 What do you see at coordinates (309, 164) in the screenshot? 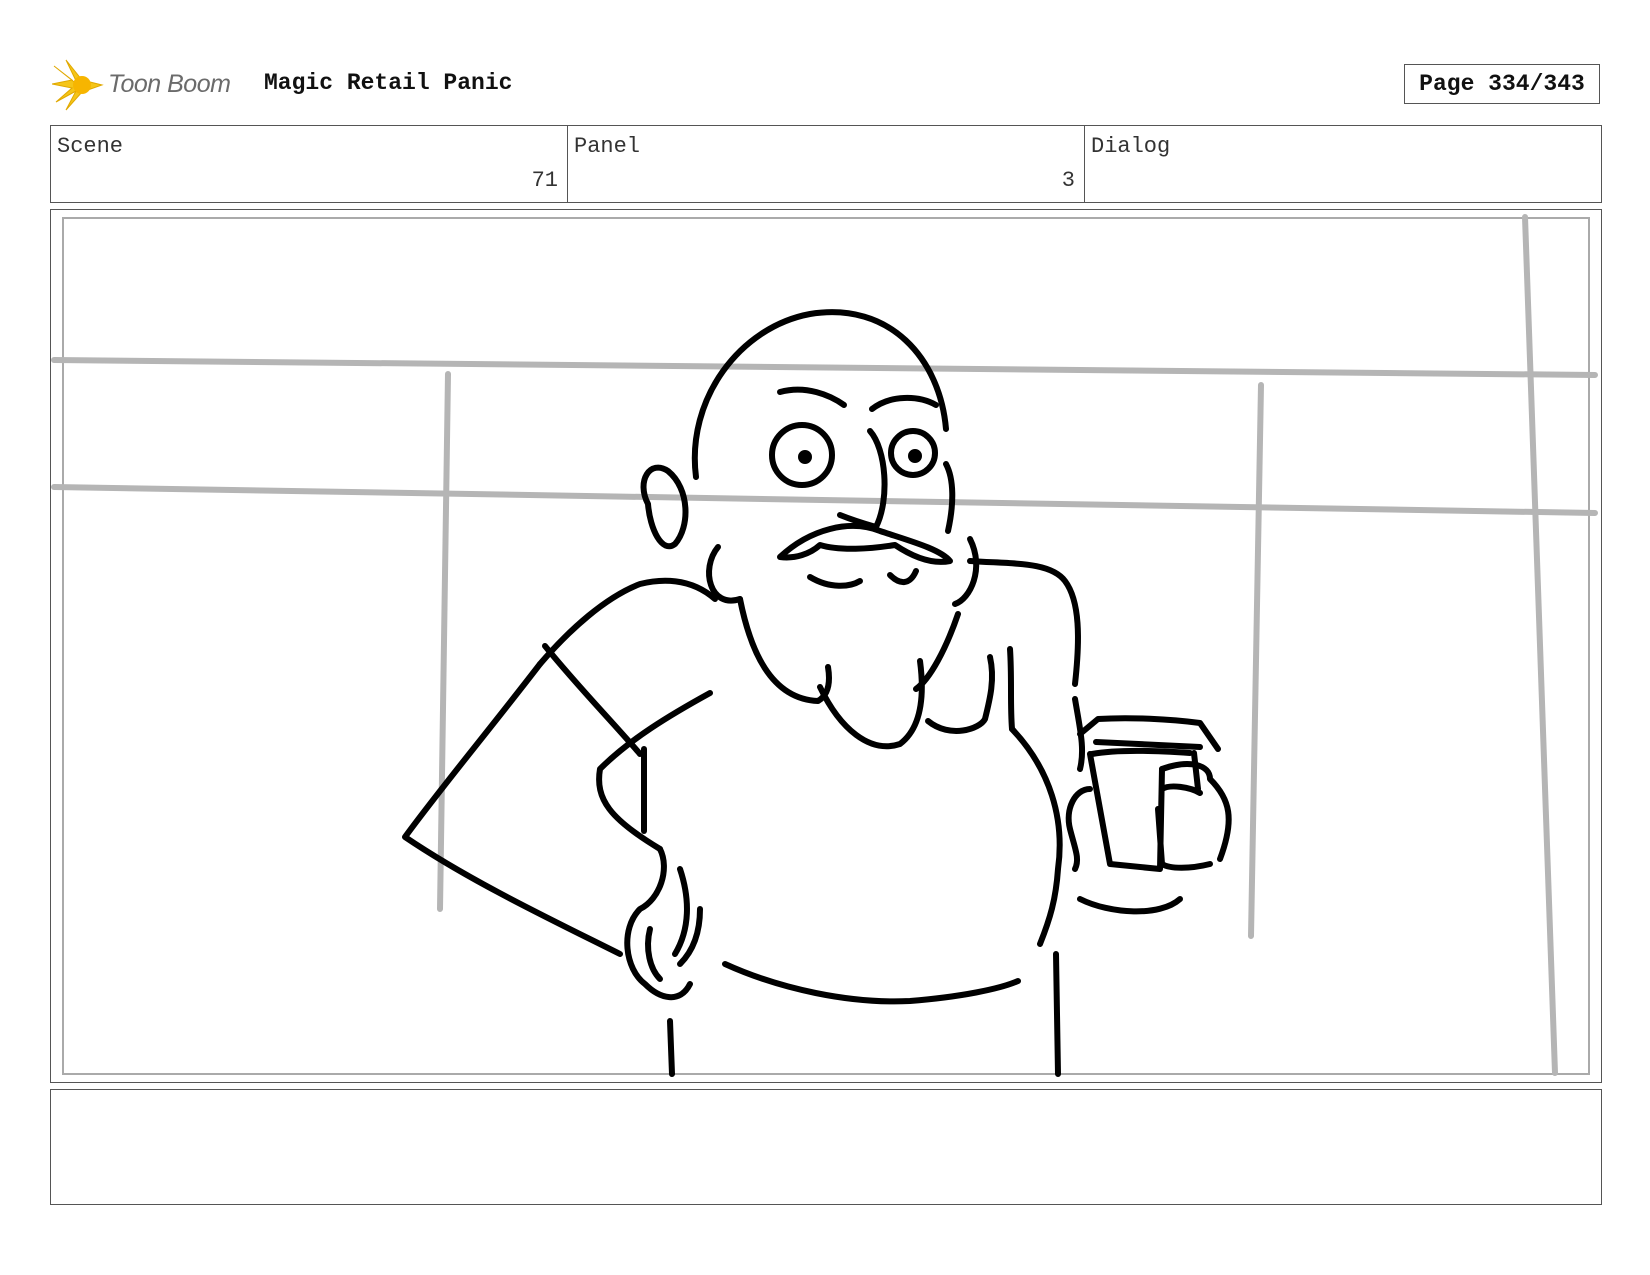
I see `scene-cell: Scene 71` at bounding box center [309, 164].